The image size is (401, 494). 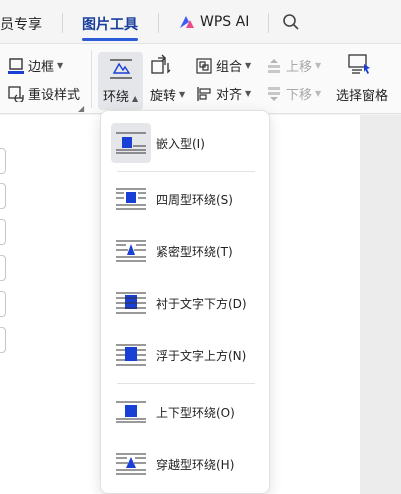 I want to click on group-icon, so click(x=204, y=65).